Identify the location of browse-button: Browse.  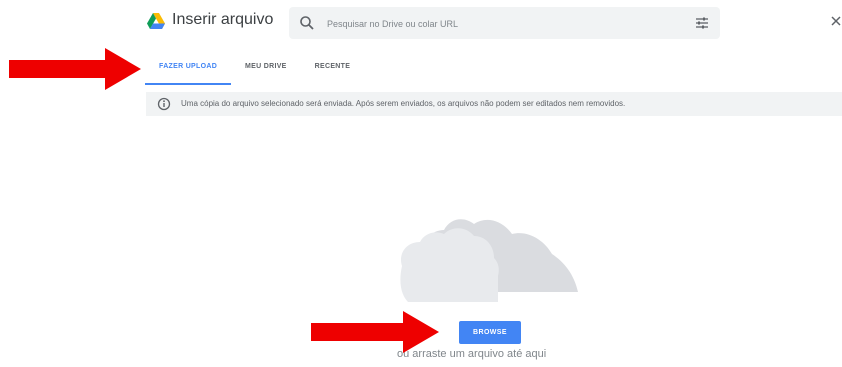
(490, 332).